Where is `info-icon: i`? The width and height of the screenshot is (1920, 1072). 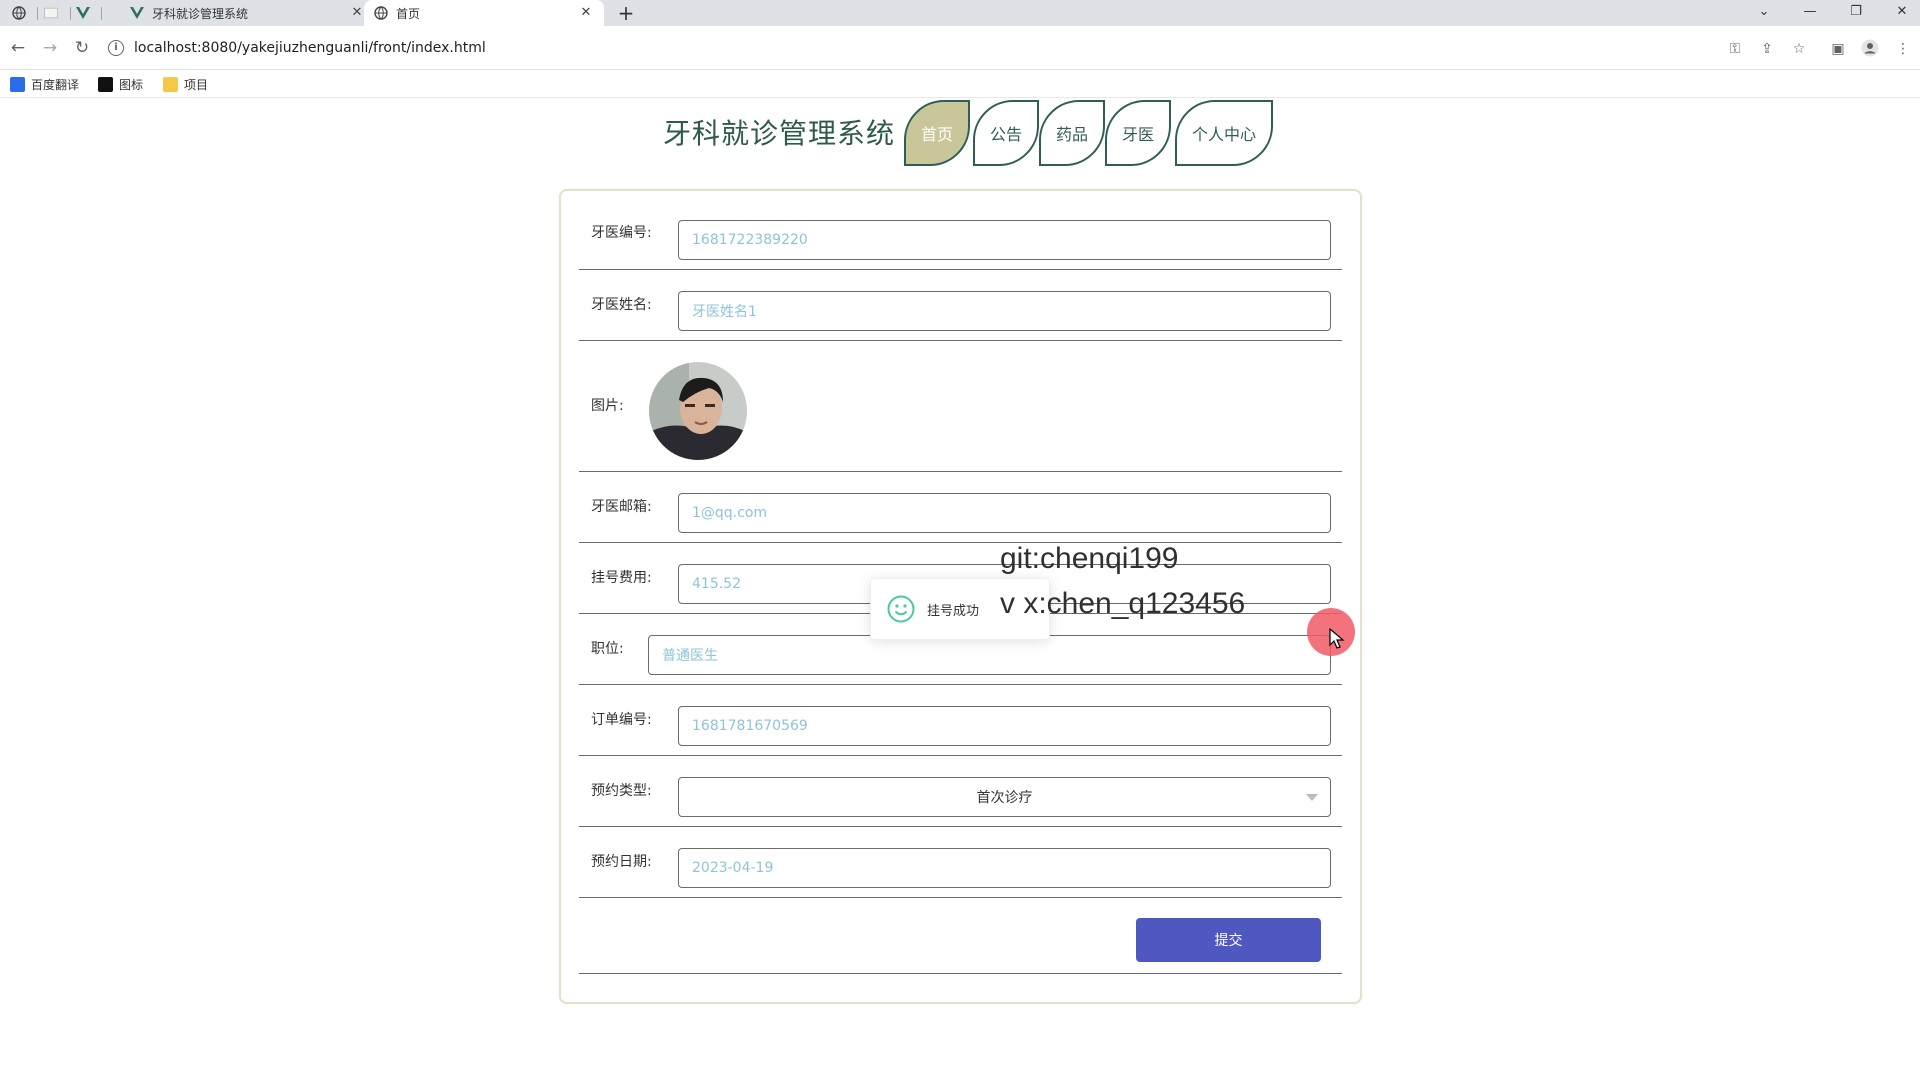 info-icon: i is located at coordinates (116, 48).